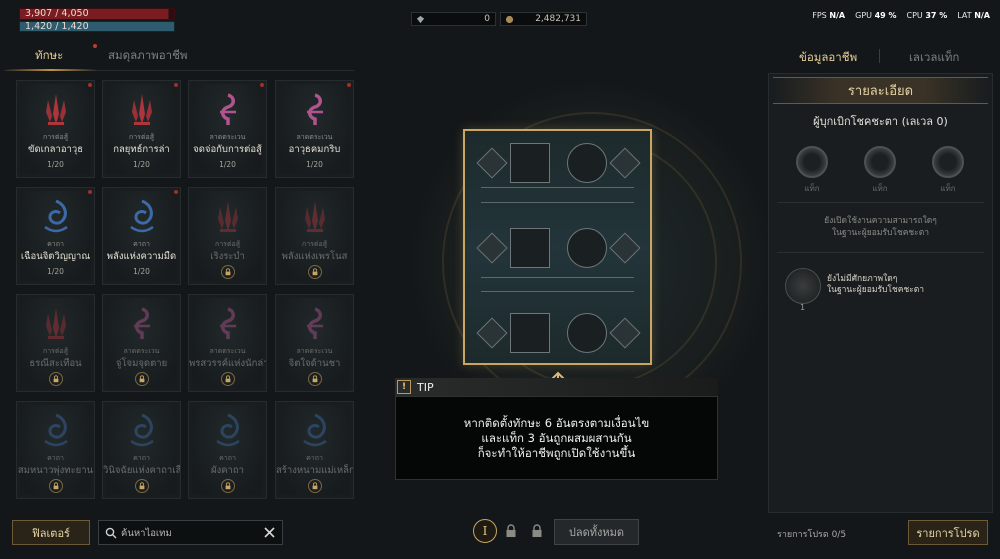 Image resolution: width=1000 pixels, height=559 pixels. I want to click on potential-note-line: ในฐานะผู้ยอมรับโชคชะตา, so click(876, 290).